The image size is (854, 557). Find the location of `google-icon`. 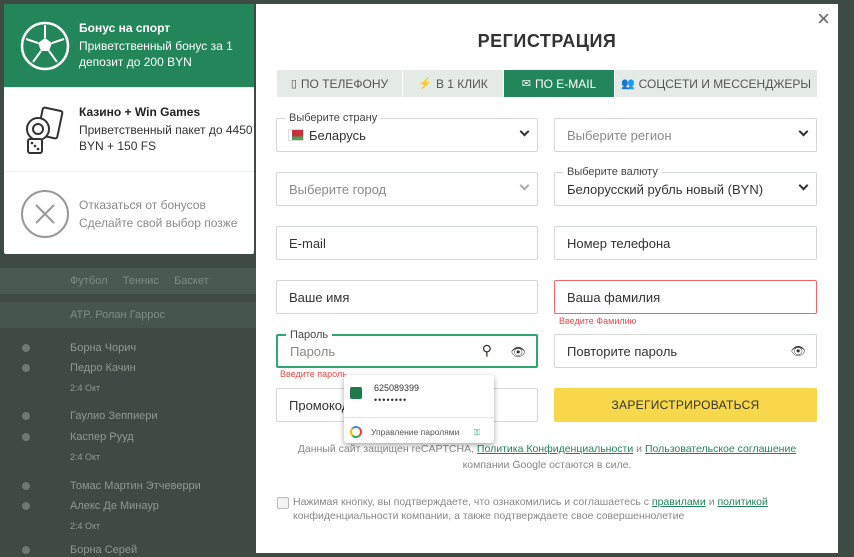

google-icon is located at coordinates (356, 432).